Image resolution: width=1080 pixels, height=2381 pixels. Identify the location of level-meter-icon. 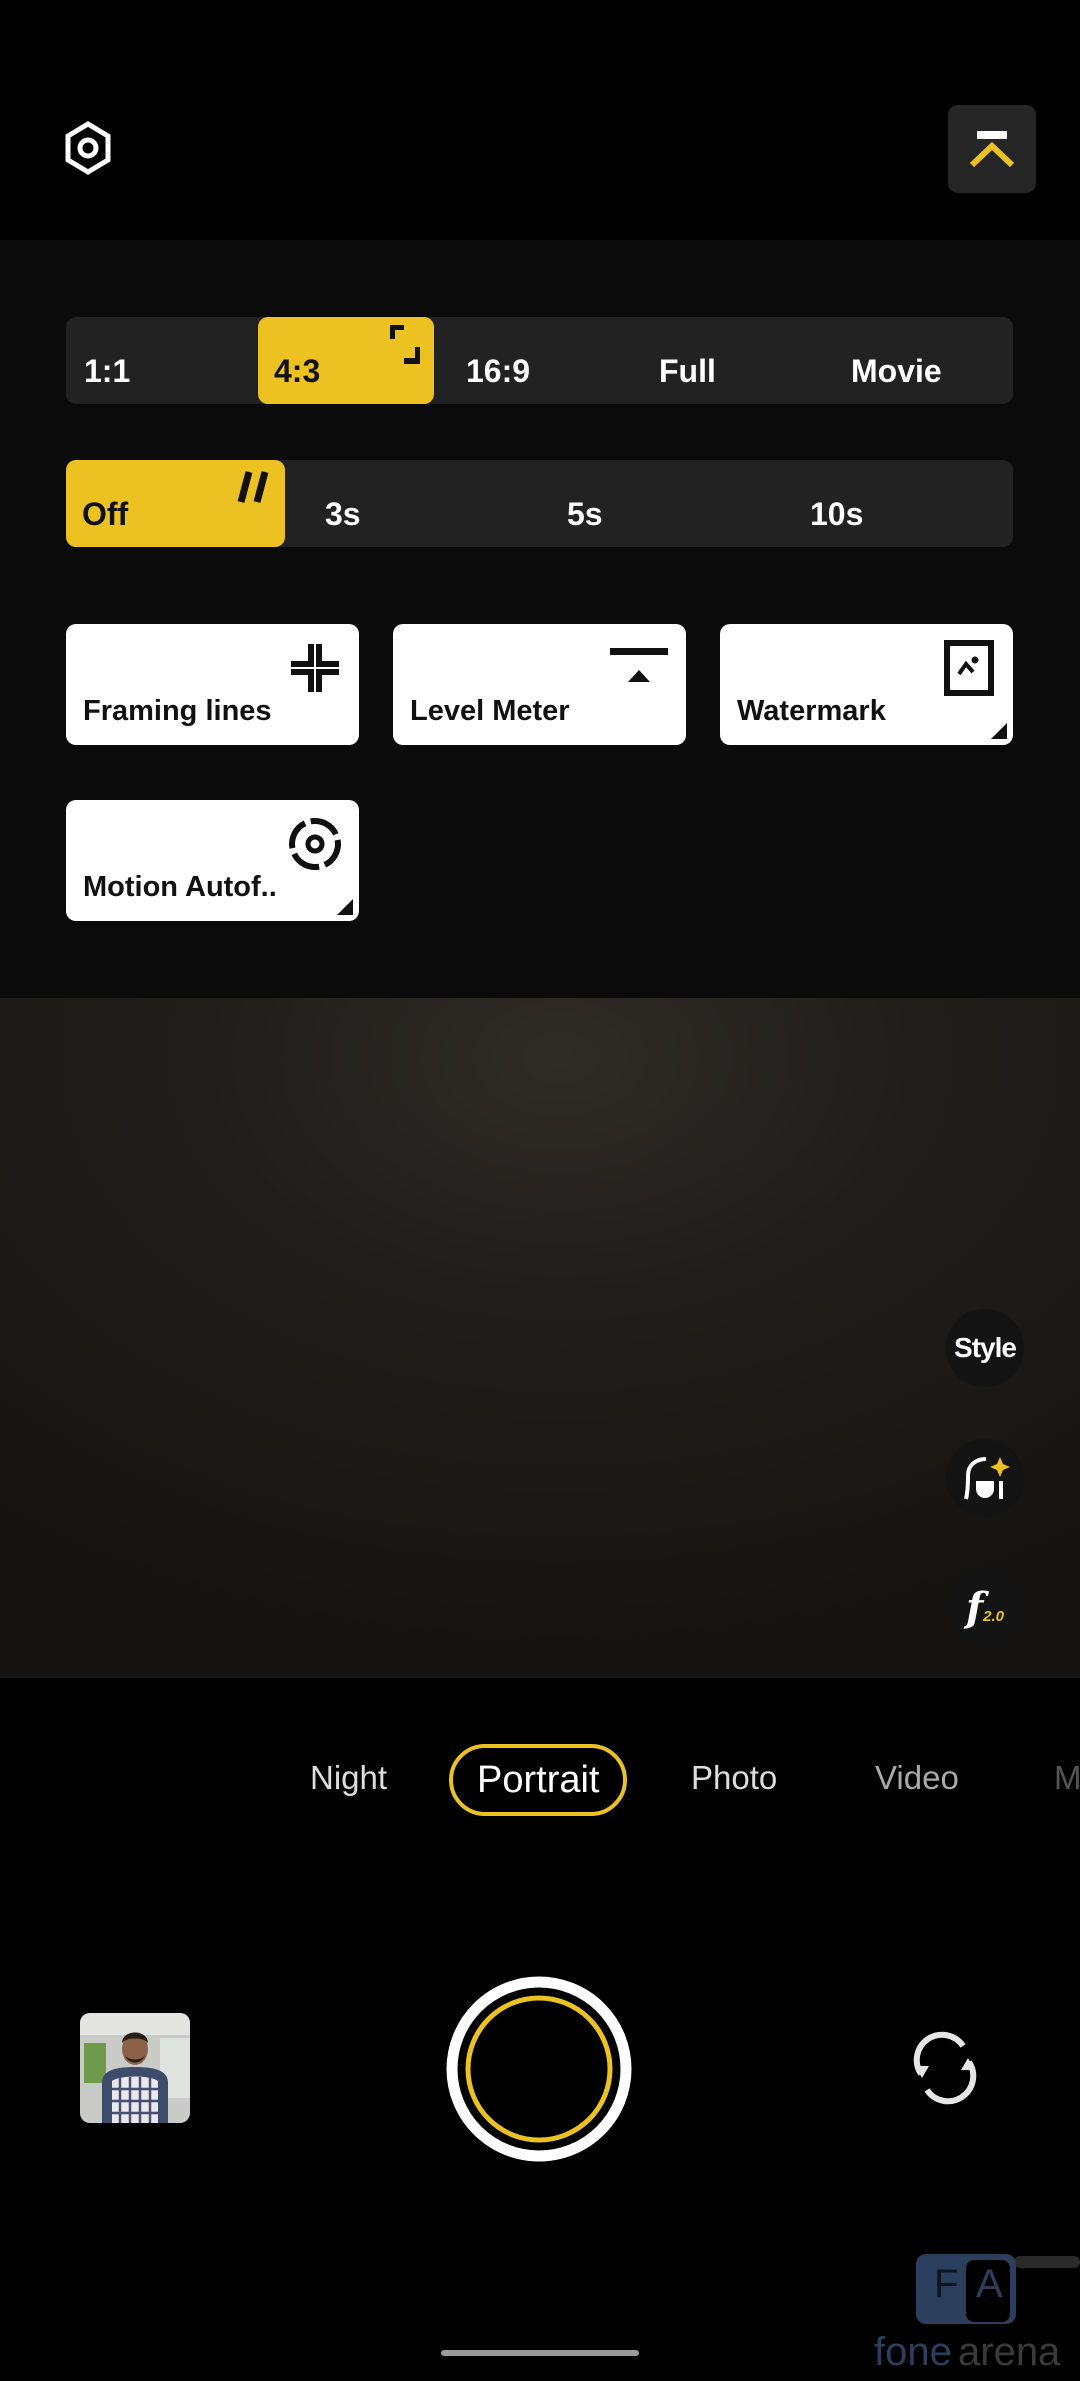
(639, 665).